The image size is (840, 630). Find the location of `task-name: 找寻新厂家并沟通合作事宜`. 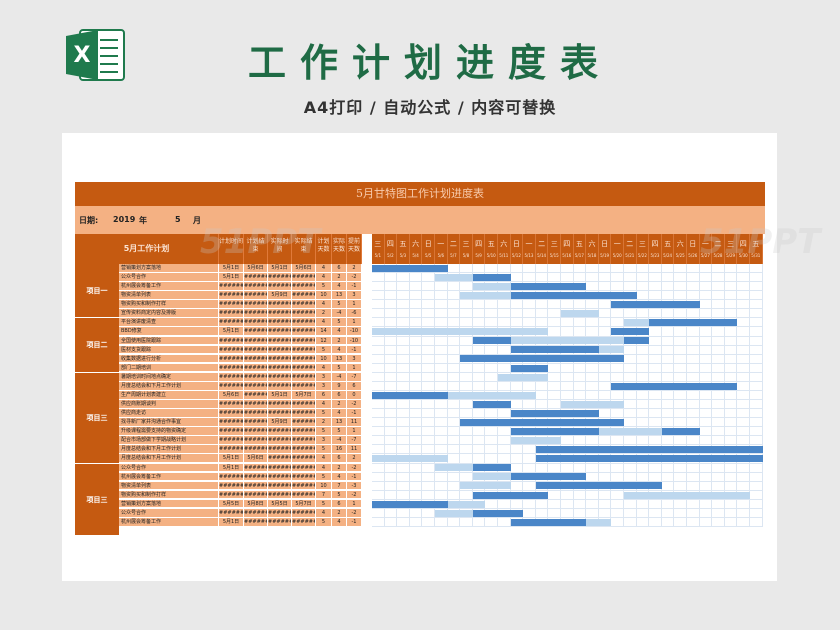

task-name: 找寻新厂家并沟通合作事宜 is located at coordinates (169, 422).